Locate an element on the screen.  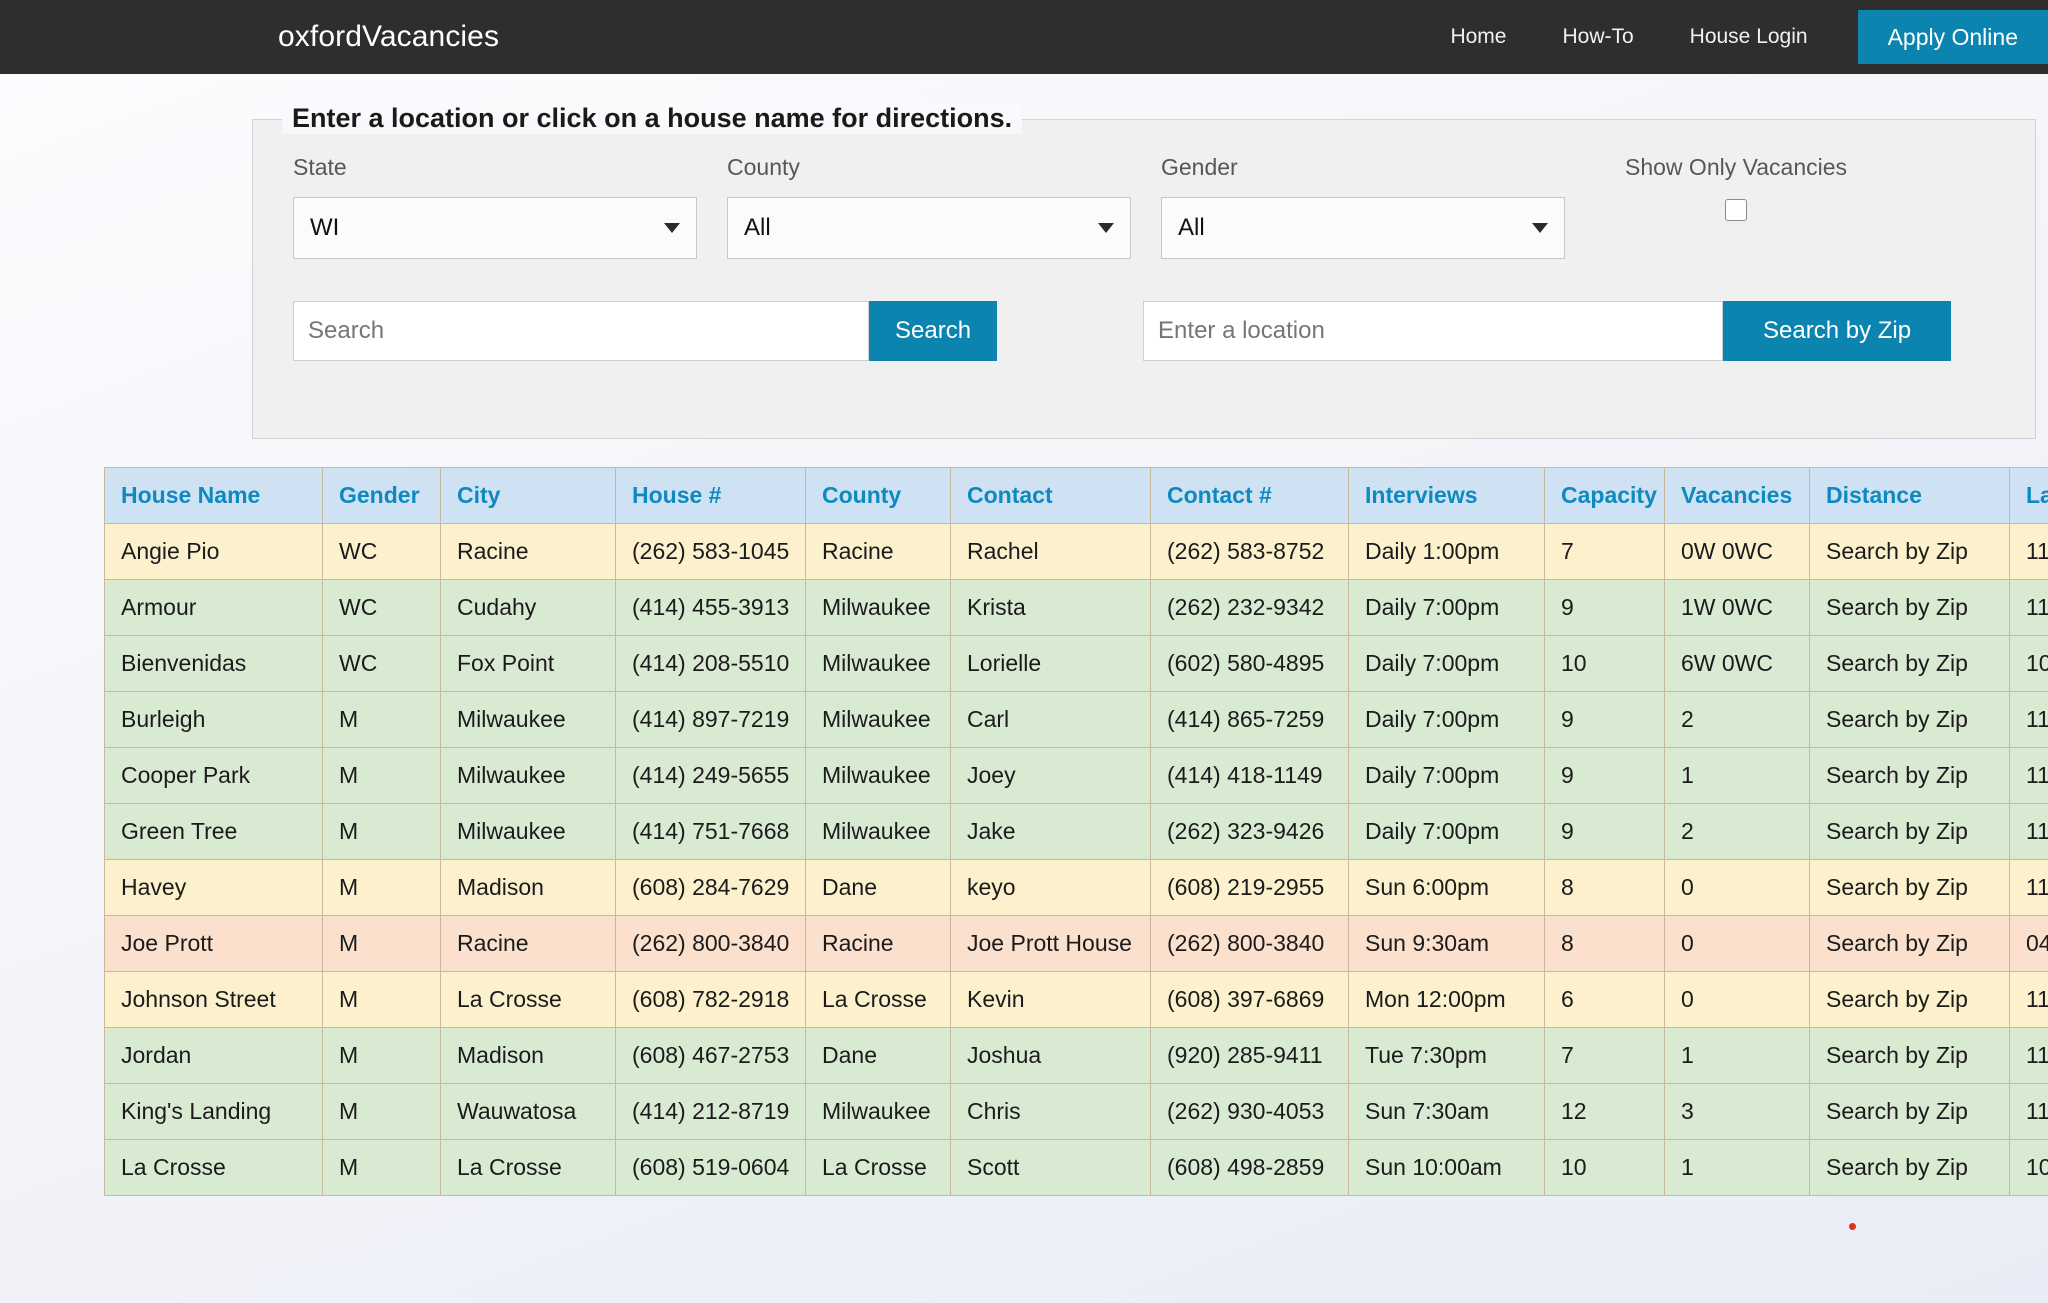
house-name-cell: La Crosse is located at coordinates (213, 1167).